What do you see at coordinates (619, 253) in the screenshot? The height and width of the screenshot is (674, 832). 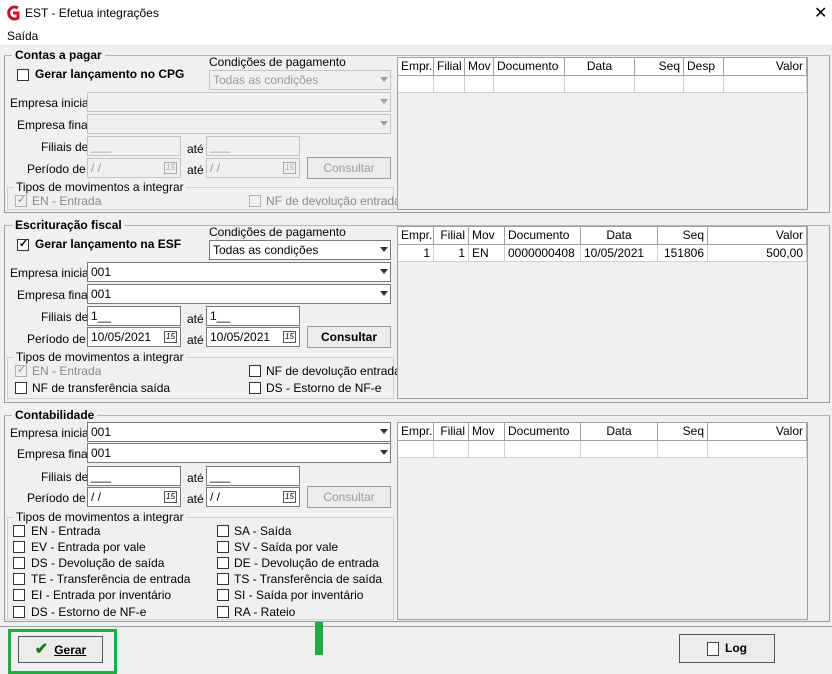 I see `table-cell: 10/05/2021` at bounding box center [619, 253].